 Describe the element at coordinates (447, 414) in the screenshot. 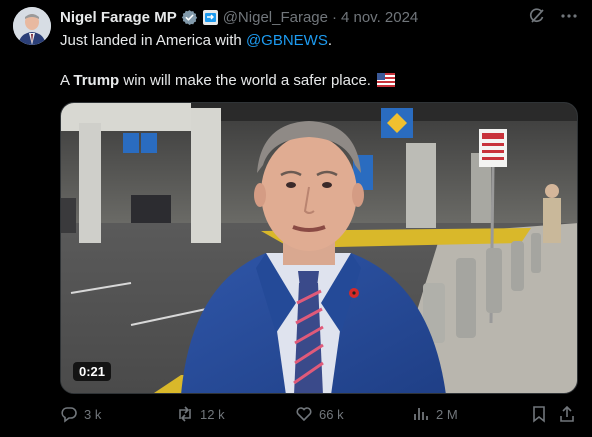

I see `views-count: 2 M` at that location.